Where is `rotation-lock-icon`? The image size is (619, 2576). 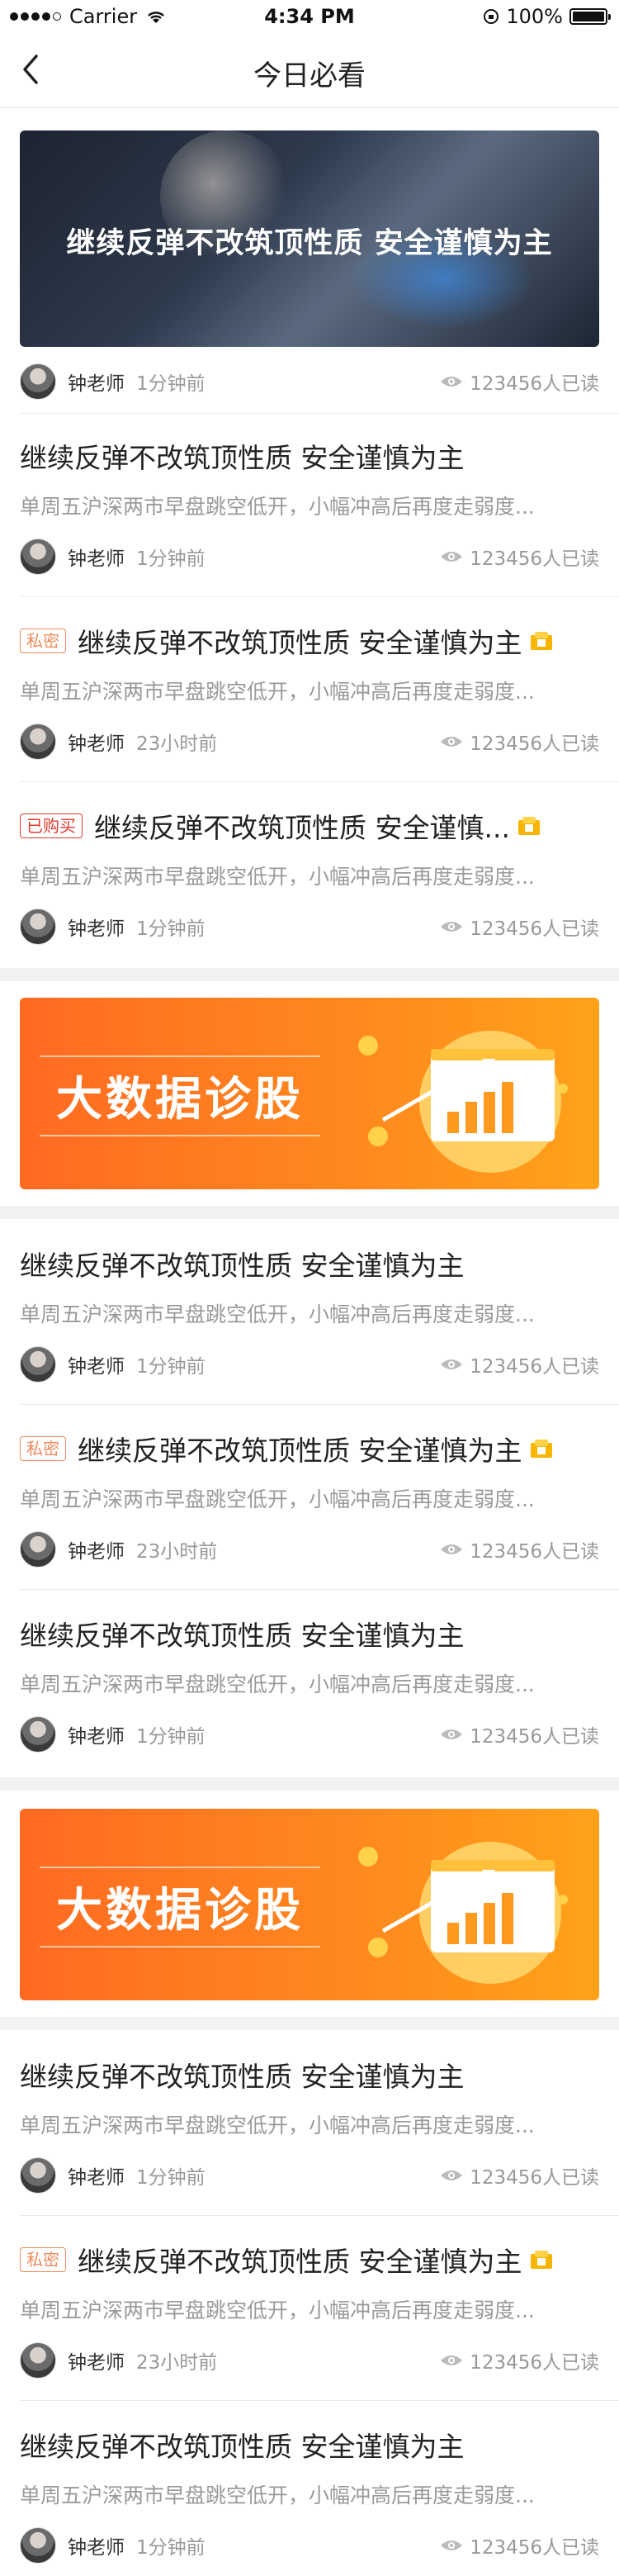 rotation-lock-icon is located at coordinates (491, 16).